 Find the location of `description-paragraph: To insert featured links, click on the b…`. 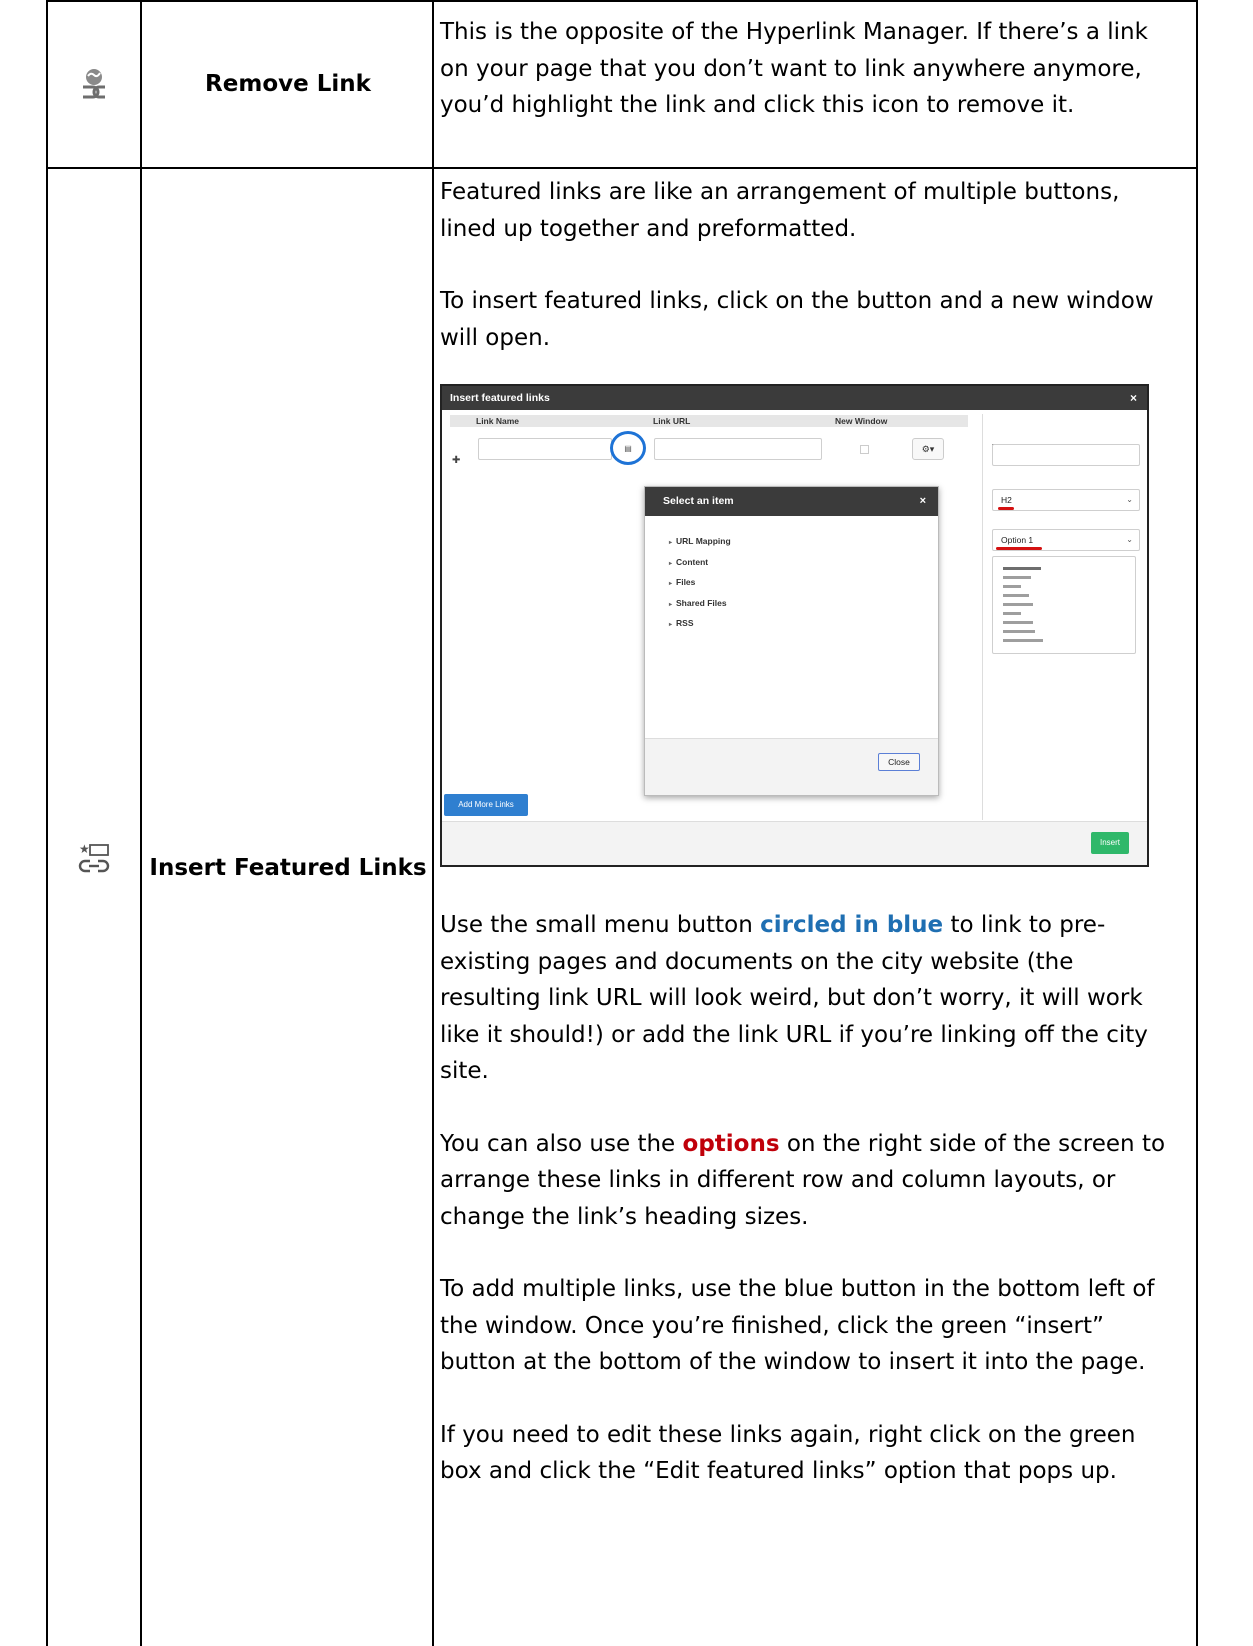

description-paragraph: To insert featured links, click on the b… is located at coordinates (797, 319).